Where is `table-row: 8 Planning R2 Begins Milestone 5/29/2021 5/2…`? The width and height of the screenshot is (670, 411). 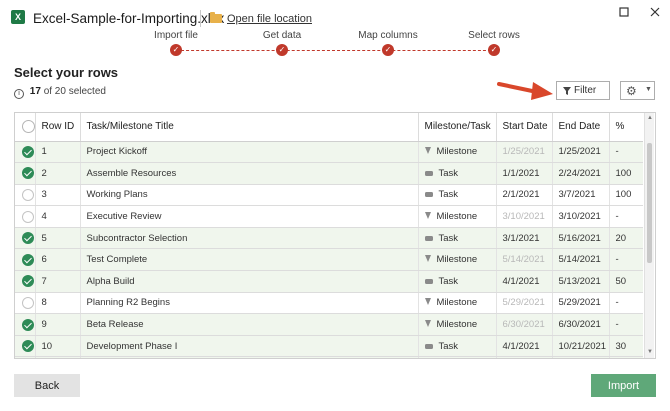 table-row: 8 Planning R2 Begins Milestone 5/29/2021 5/2… is located at coordinates (329, 303).